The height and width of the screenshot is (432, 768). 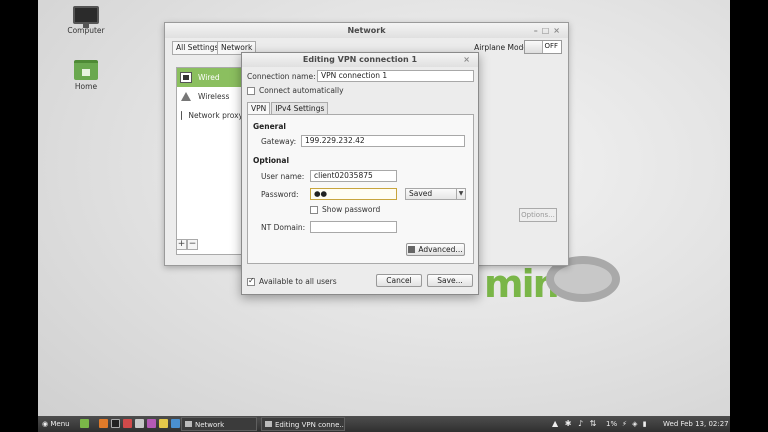 What do you see at coordinates (86, 70) in the screenshot?
I see `home-folder-icon` at bounding box center [86, 70].